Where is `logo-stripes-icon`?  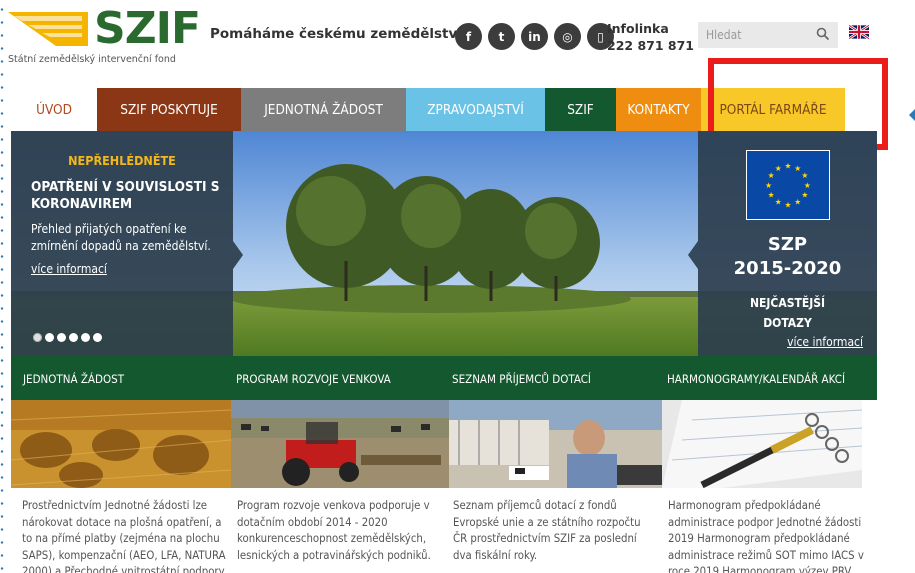
logo-stripes-icon is located at coordinates (48, 29).